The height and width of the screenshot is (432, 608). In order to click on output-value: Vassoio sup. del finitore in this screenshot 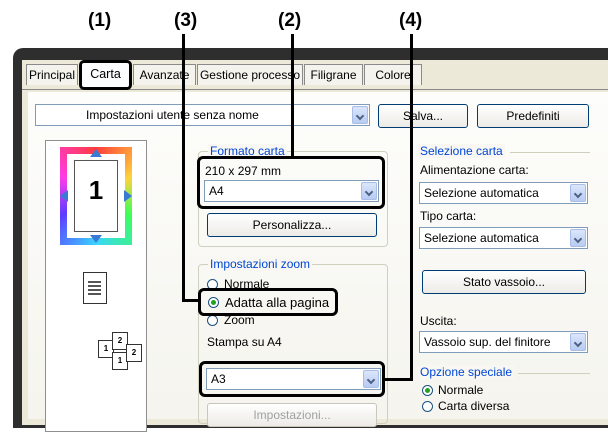, I will do `click(487, 342)`.